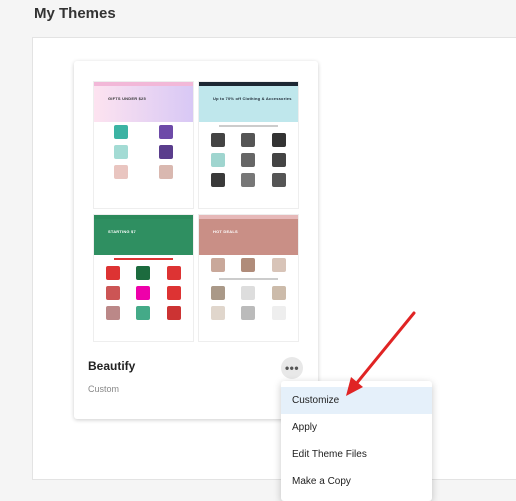 The height and width of the screenshot is (501, 516). Describe the element at coordinates (248, 278) in the screenshot. I see `theme-preview-4: HOT DEALS` at that location.